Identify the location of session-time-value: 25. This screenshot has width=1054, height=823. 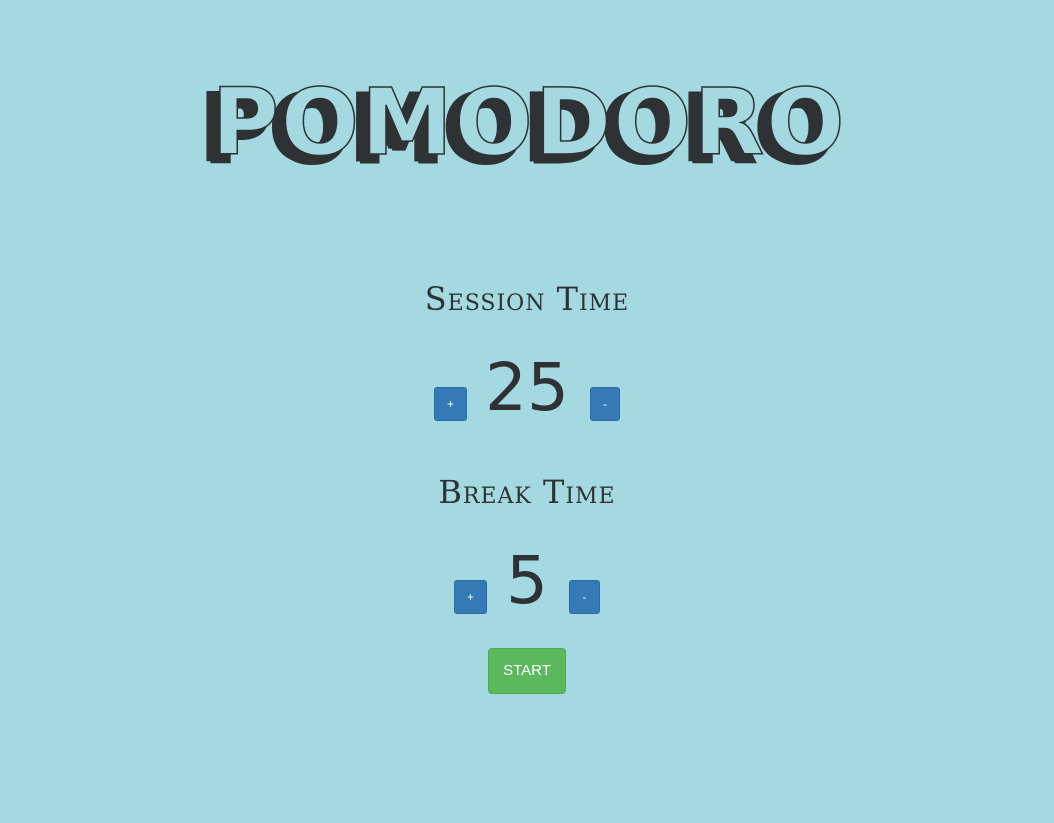
(527, 387).